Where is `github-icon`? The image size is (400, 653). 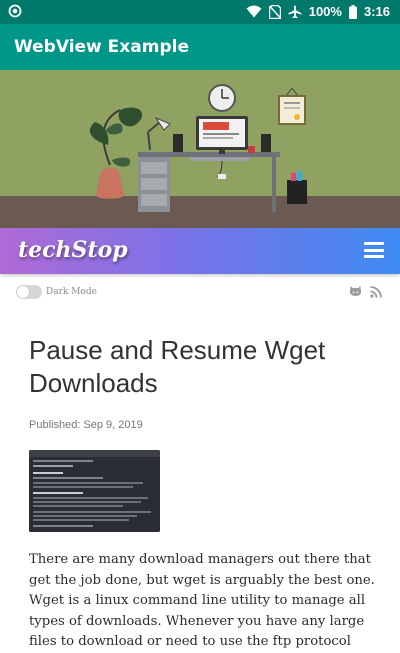
github-icon is located at coordinates (355, 294).